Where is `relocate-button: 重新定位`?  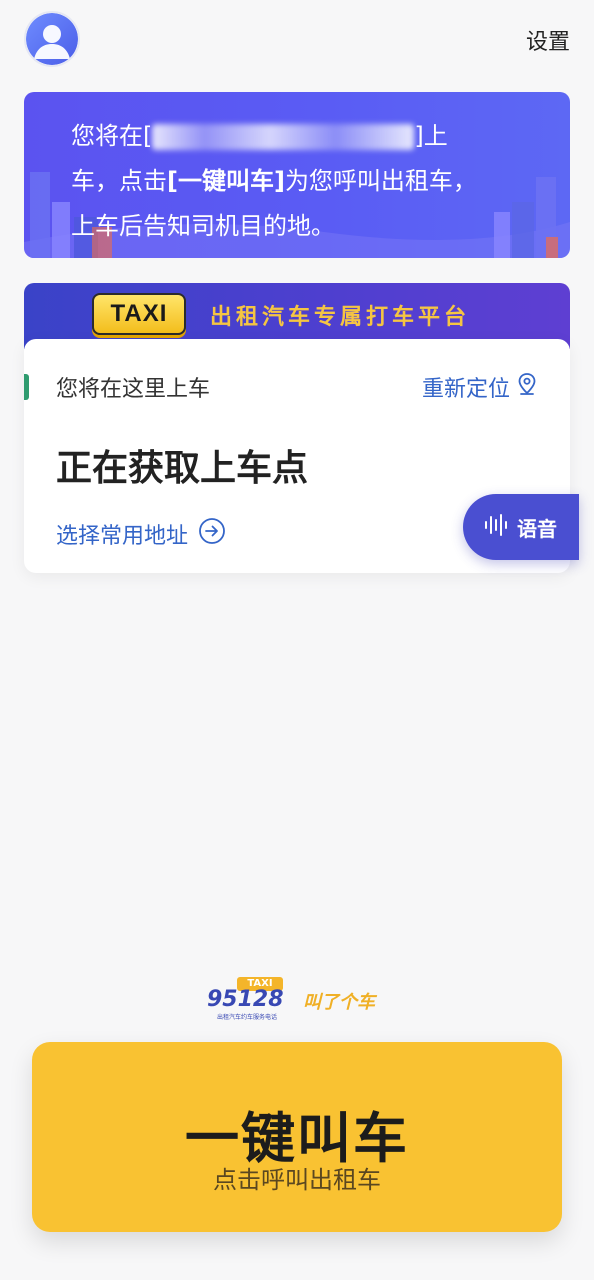
relocate-button: 重新定位 is located at coordinates (480, 387).